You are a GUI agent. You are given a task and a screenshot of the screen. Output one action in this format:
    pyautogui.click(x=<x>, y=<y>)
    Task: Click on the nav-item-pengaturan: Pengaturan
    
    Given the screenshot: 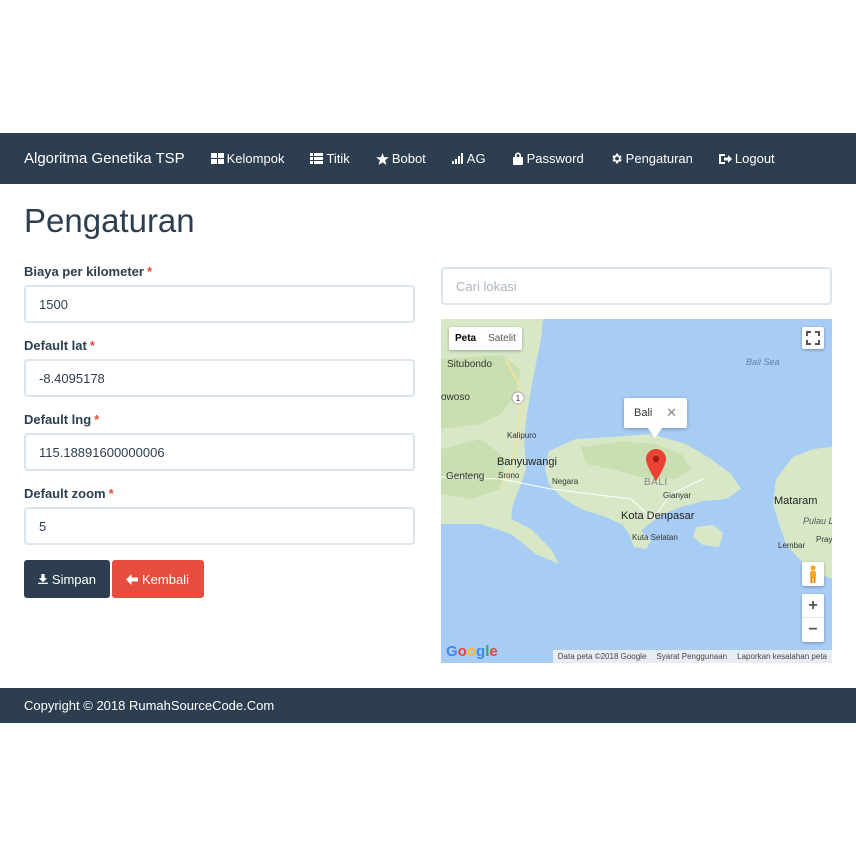 What is the action you would take?
    pyautogui.click(x=651, y=158)
    